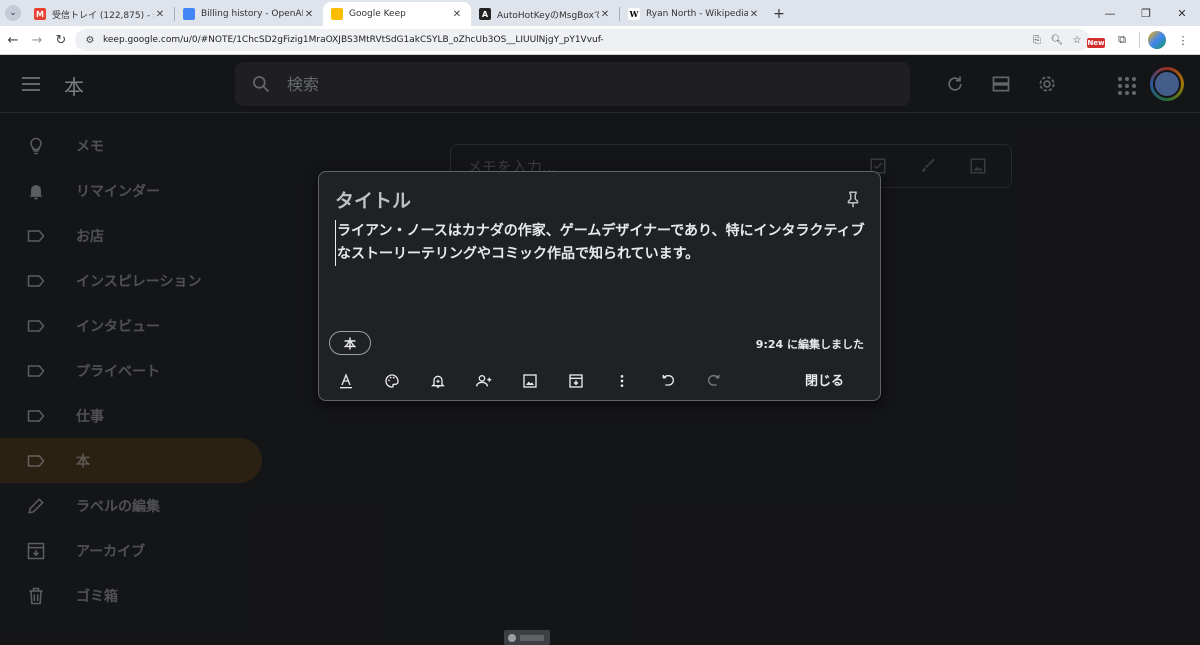 This screenshot has width=1200, height=645. What do you see at coordinates (622, 381) in the screenshot?
I see `more-options-icon` at bounding box center [622, 381].